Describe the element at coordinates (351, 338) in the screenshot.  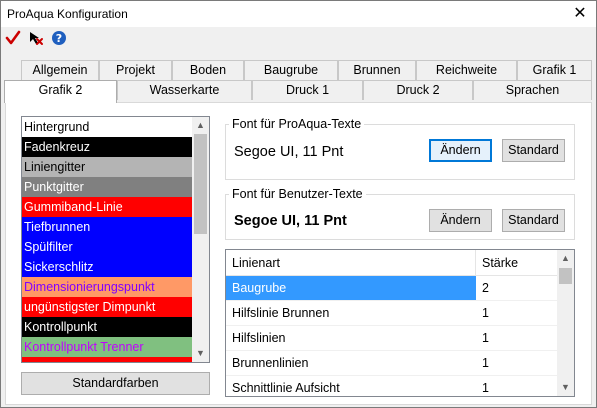
I see `line-name-cell: Hilfslinien` at that location.